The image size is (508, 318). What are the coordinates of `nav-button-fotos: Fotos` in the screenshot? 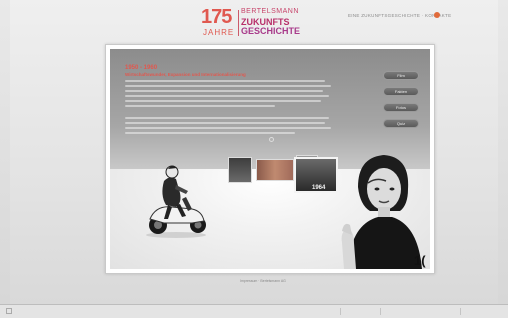 It's located at (401, 107).